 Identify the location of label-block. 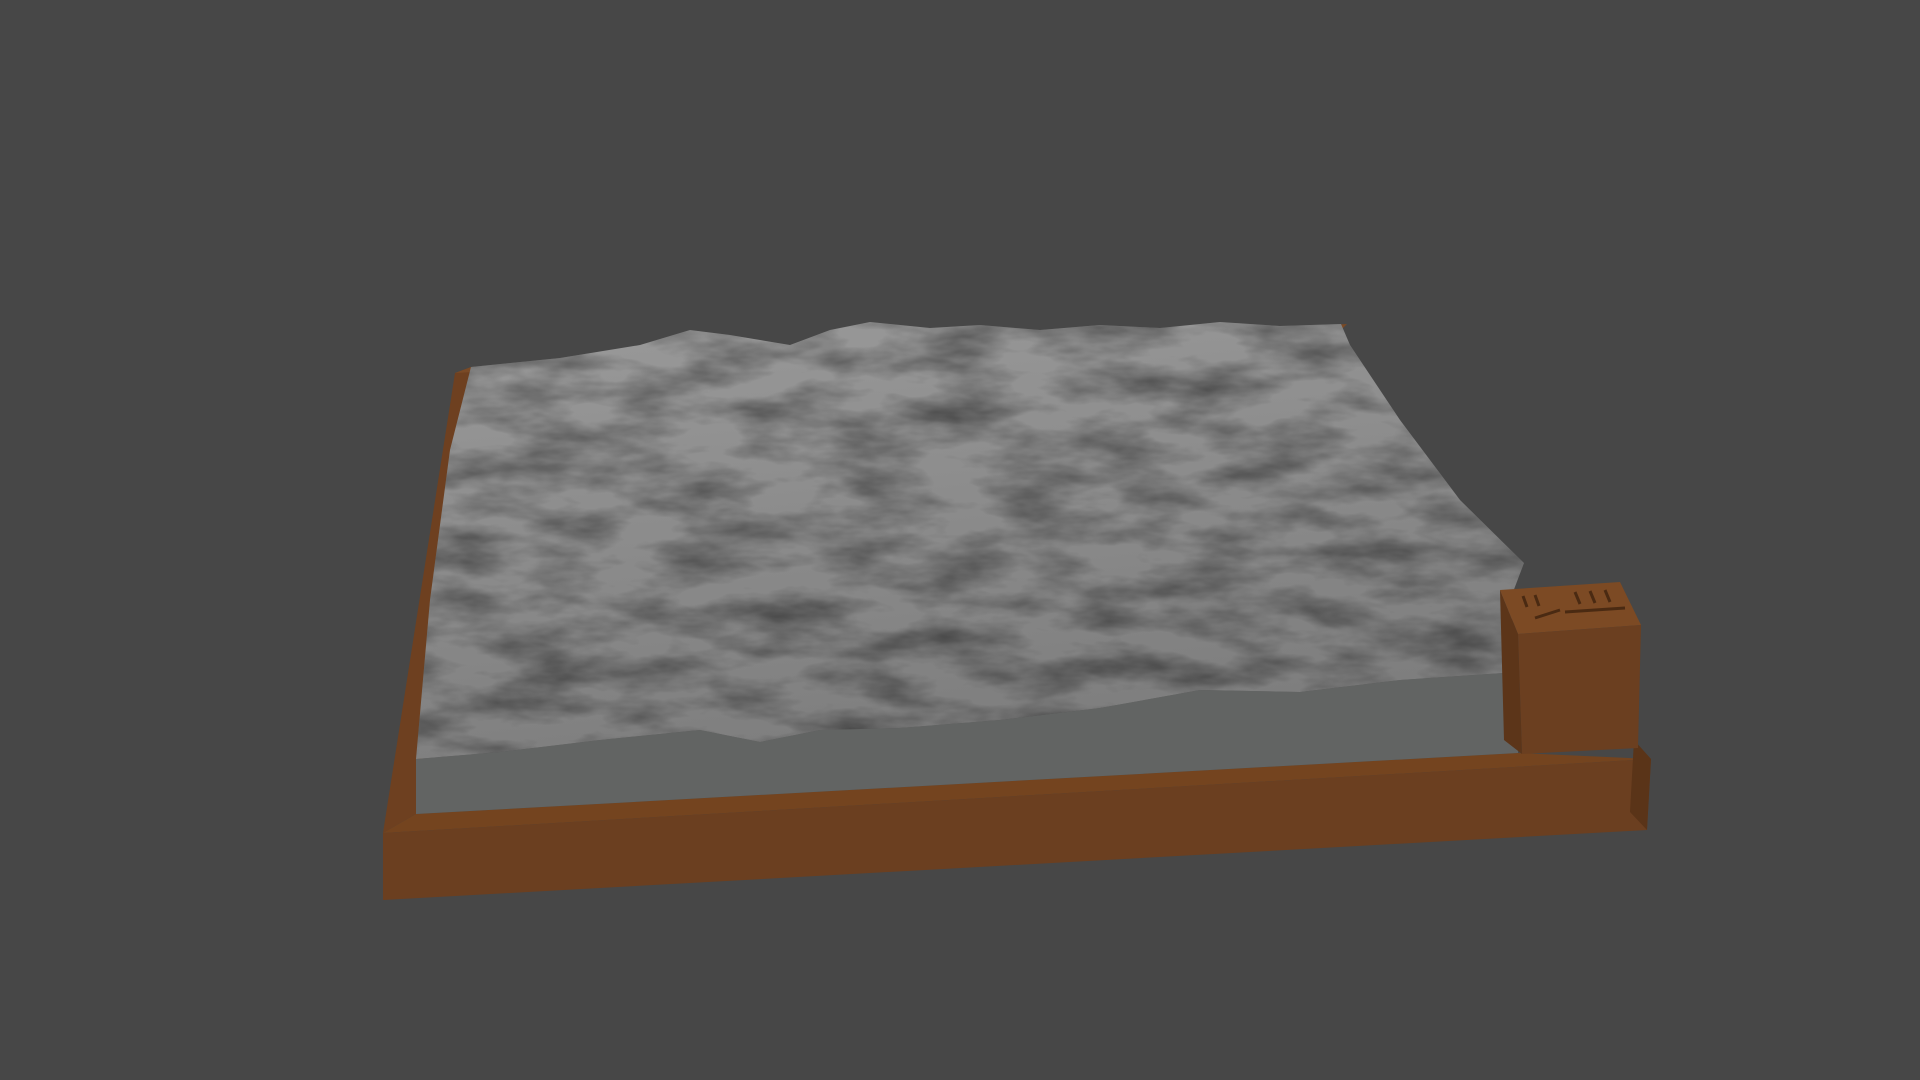
(1570, 668).